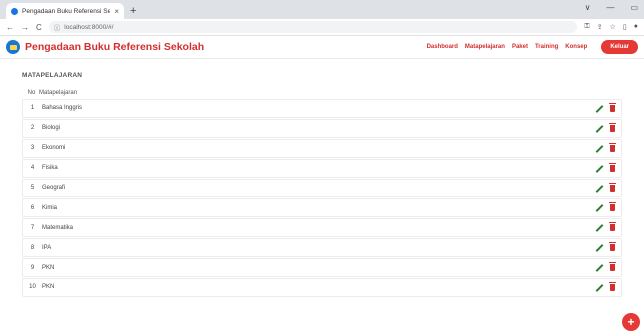  Describe the element at coordinates (51, 128) in the screenshot. I see `subject-name: Biologi` at that location.